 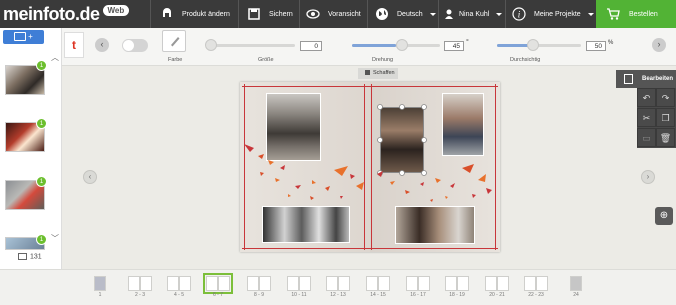 I want to click on nav-save: Sichern, so click(x=270, y=14).